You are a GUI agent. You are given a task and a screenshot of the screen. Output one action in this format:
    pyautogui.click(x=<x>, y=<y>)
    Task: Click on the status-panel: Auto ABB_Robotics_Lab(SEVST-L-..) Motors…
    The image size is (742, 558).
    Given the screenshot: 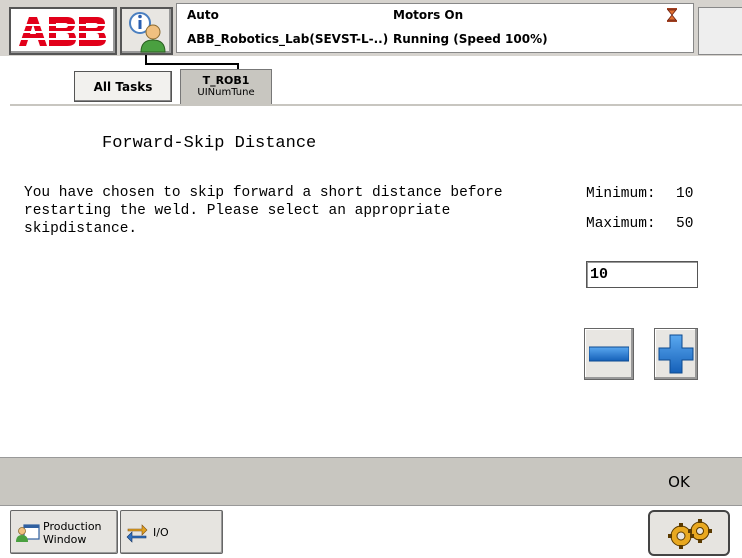 What is the action you would take?
    pyautogui.click(x=435, y=28)
    